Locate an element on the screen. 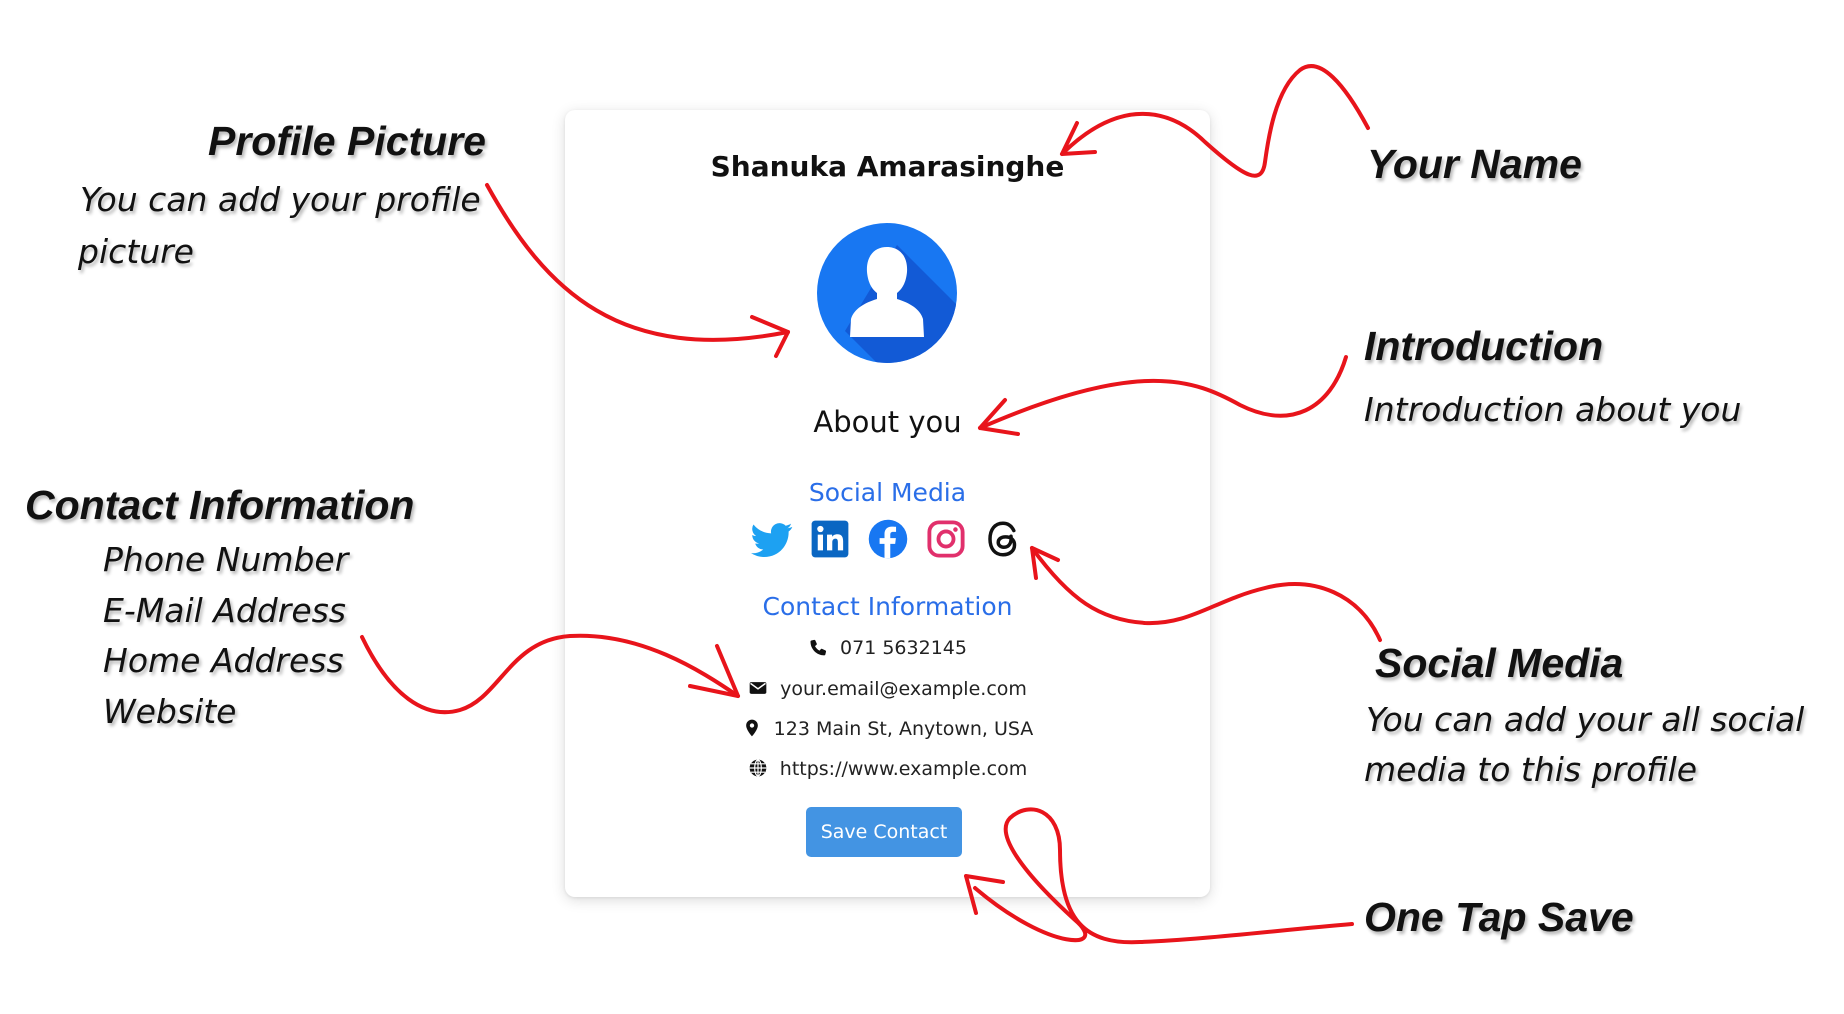 The width and height of the screenshot is (1844, 1014). map-pin-icon is located at coordinates (752, 728).